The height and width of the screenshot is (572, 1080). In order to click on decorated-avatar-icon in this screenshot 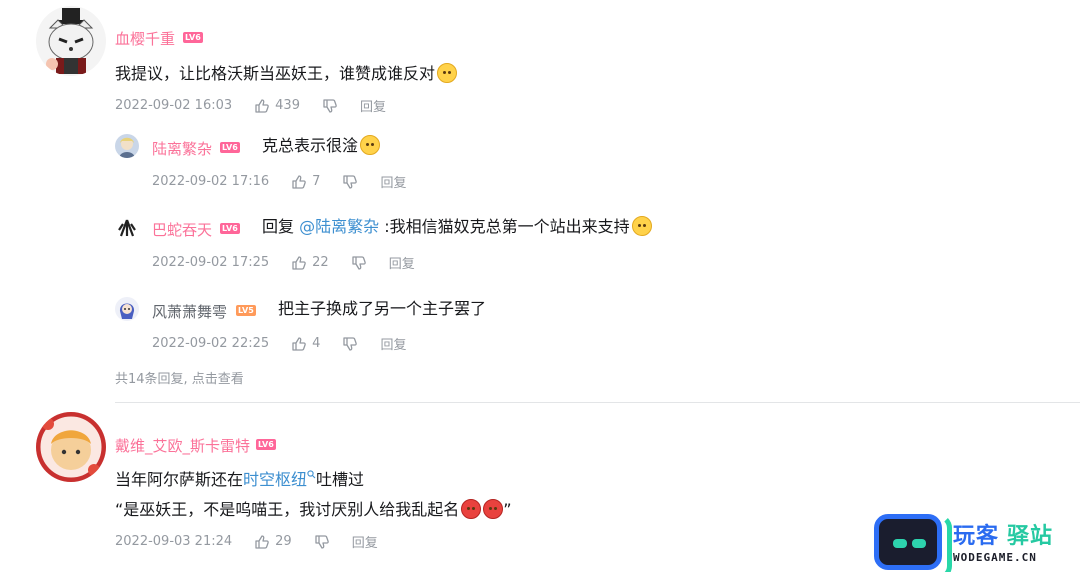, I will do `click(71, 447)`.